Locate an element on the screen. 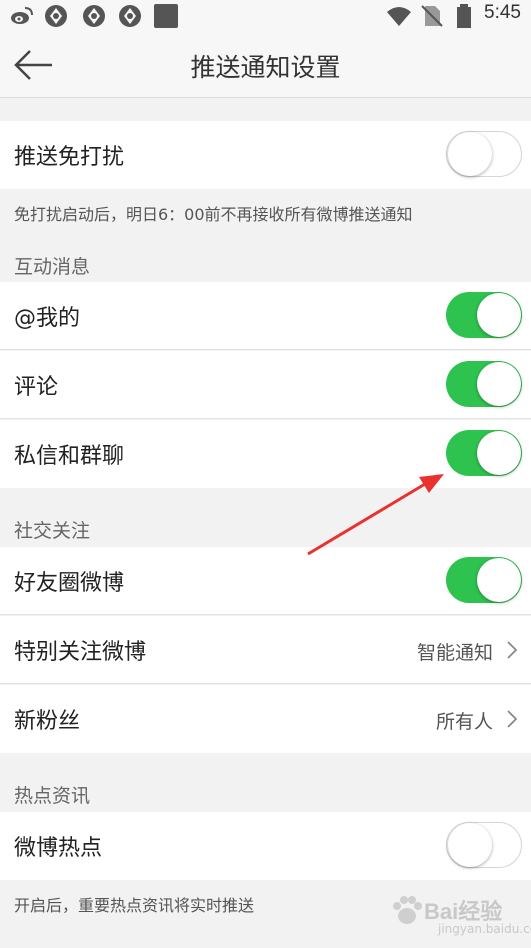  baidu-jingyan-watermark: Bai经验 jingyan.baidu.com is located at coordinates (460, 916).